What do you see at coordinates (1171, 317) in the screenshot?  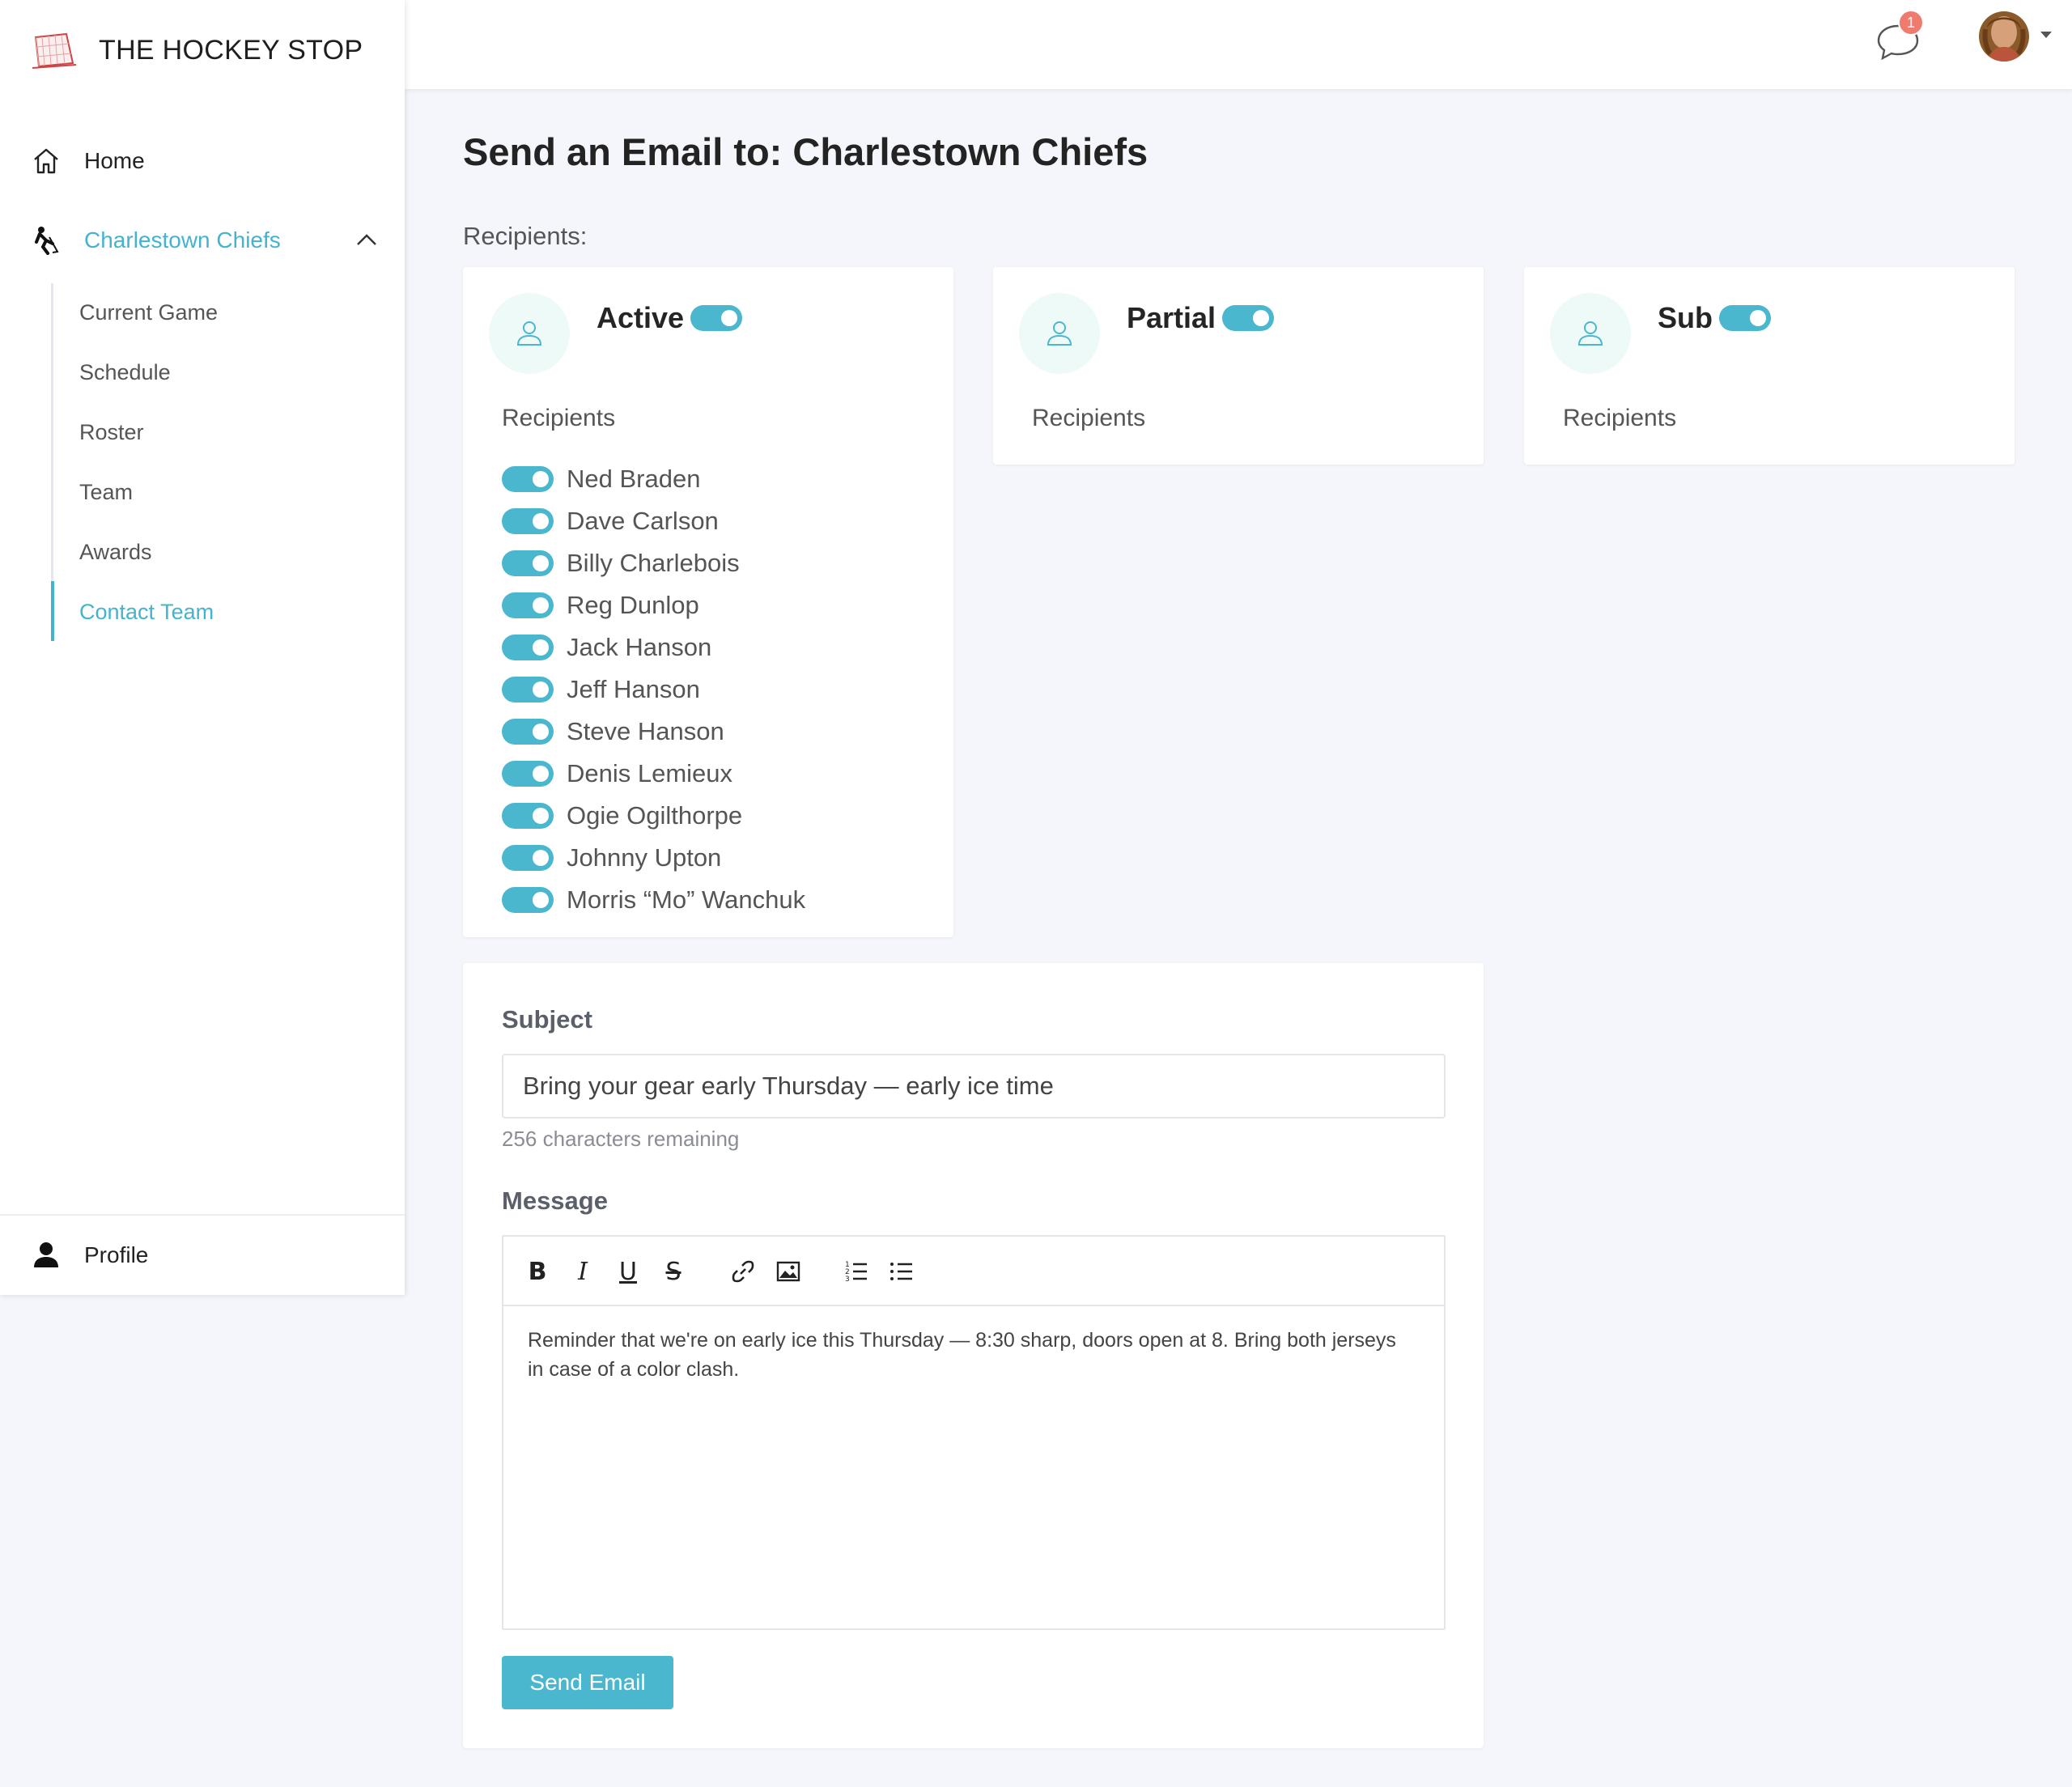 I see `group-title: Partial` at bounding box center [1171, 317].